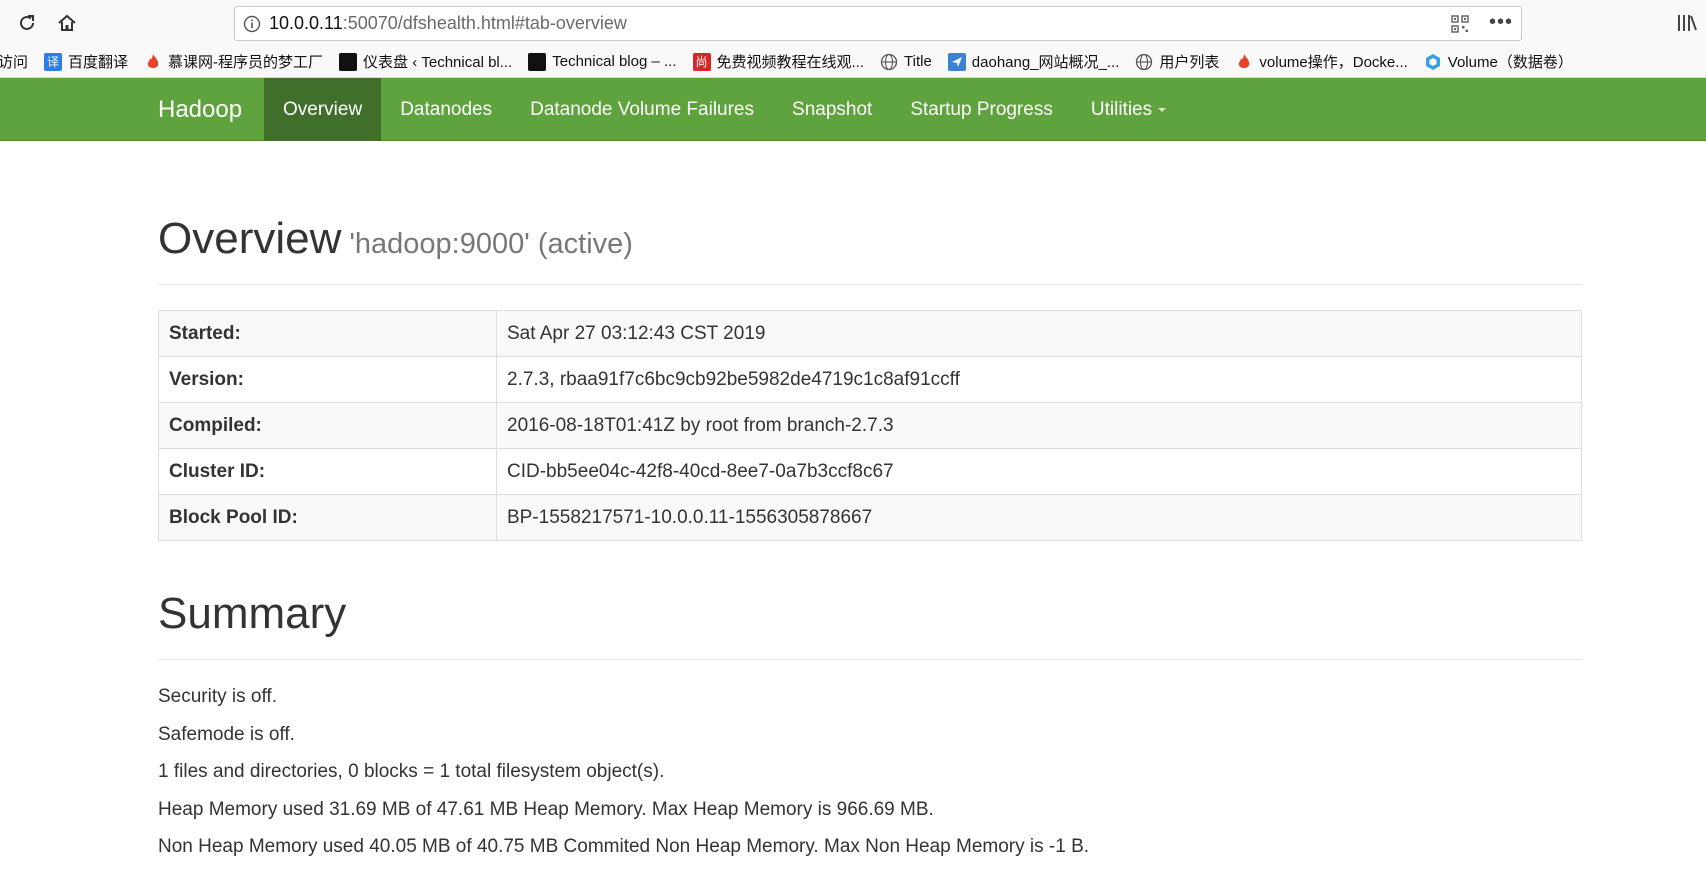 Image resolution: width=1706 pixels, height=875 pixels. What do you see at coordinates (484, 23) in the screenshot?
I see `url-path: :50070/dfshealth.html#tab-overview` at bounding box center [484, 23].